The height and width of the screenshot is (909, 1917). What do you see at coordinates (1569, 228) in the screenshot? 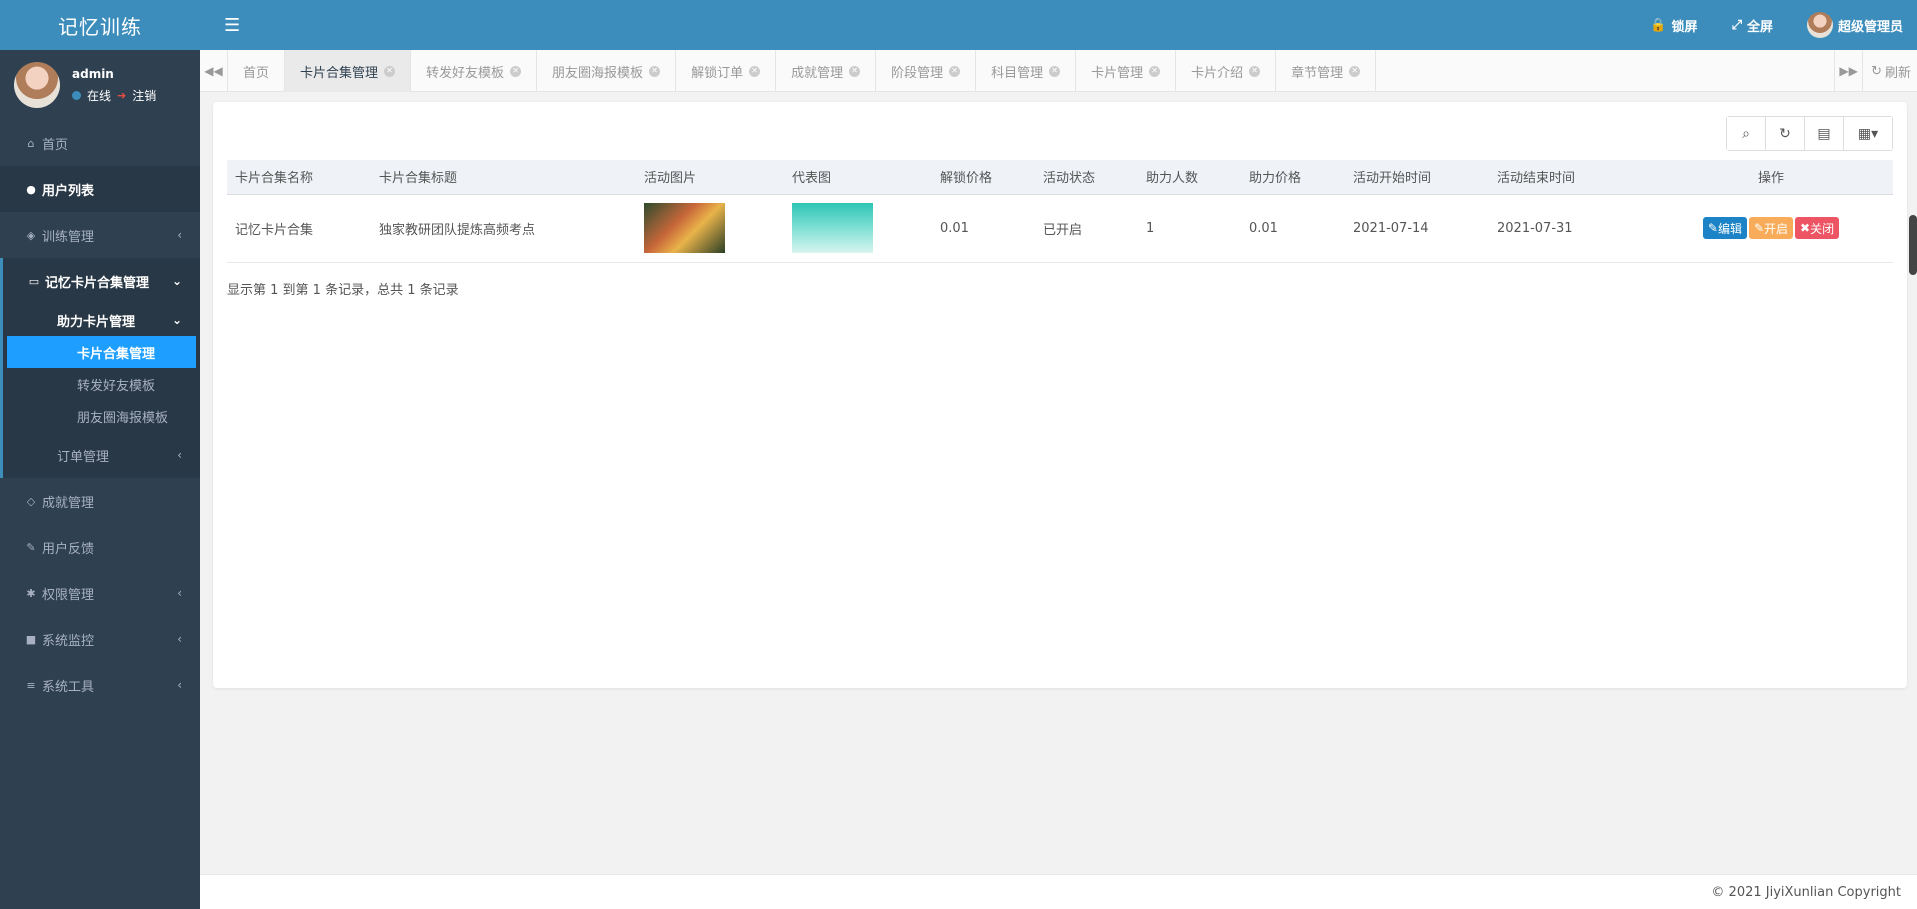
I see `cell-end-time: 2021-07-31` at bounding box center [1569, 228].